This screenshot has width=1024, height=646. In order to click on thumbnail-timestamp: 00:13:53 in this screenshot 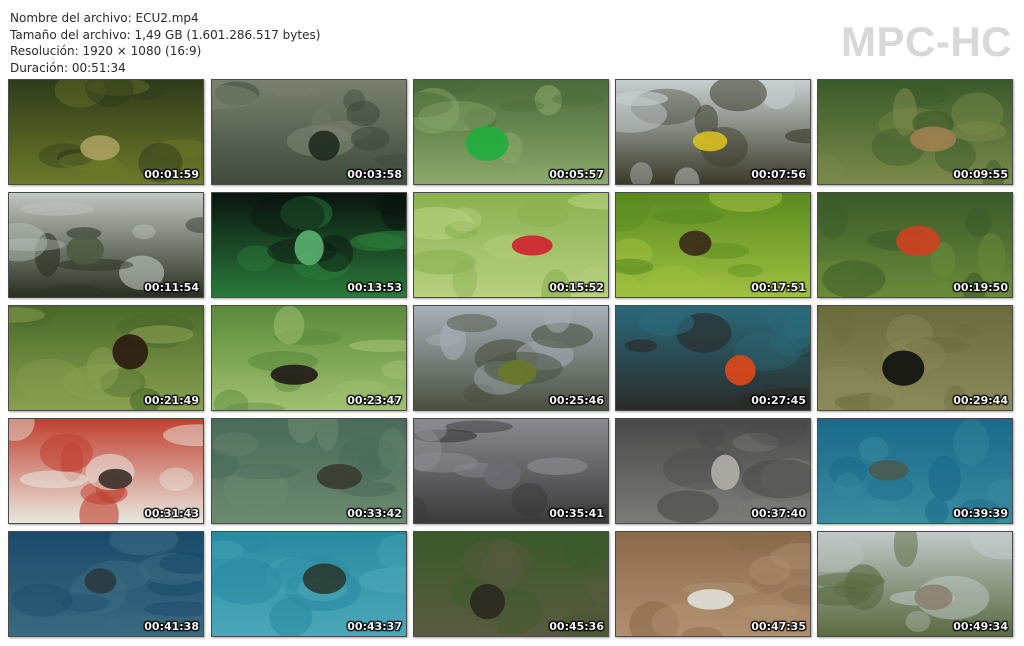, I will do `click(374, 287)`.